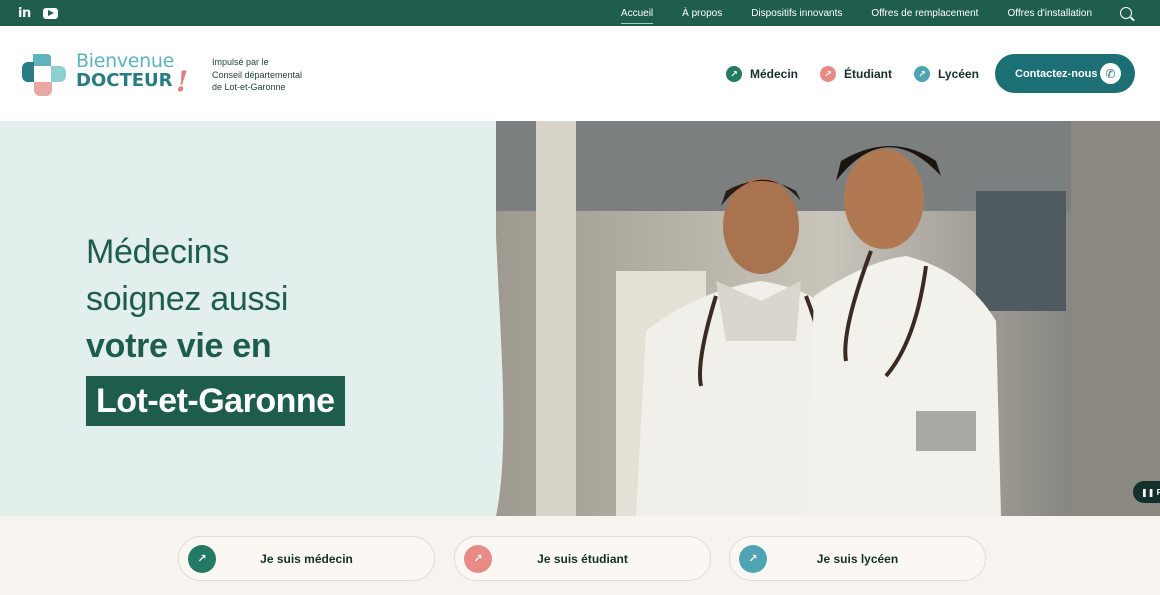 This screenshot has height=595, width=1160. I want to click on quick-link-lyceen-label: Je suis lycéen, so click(857, 558).